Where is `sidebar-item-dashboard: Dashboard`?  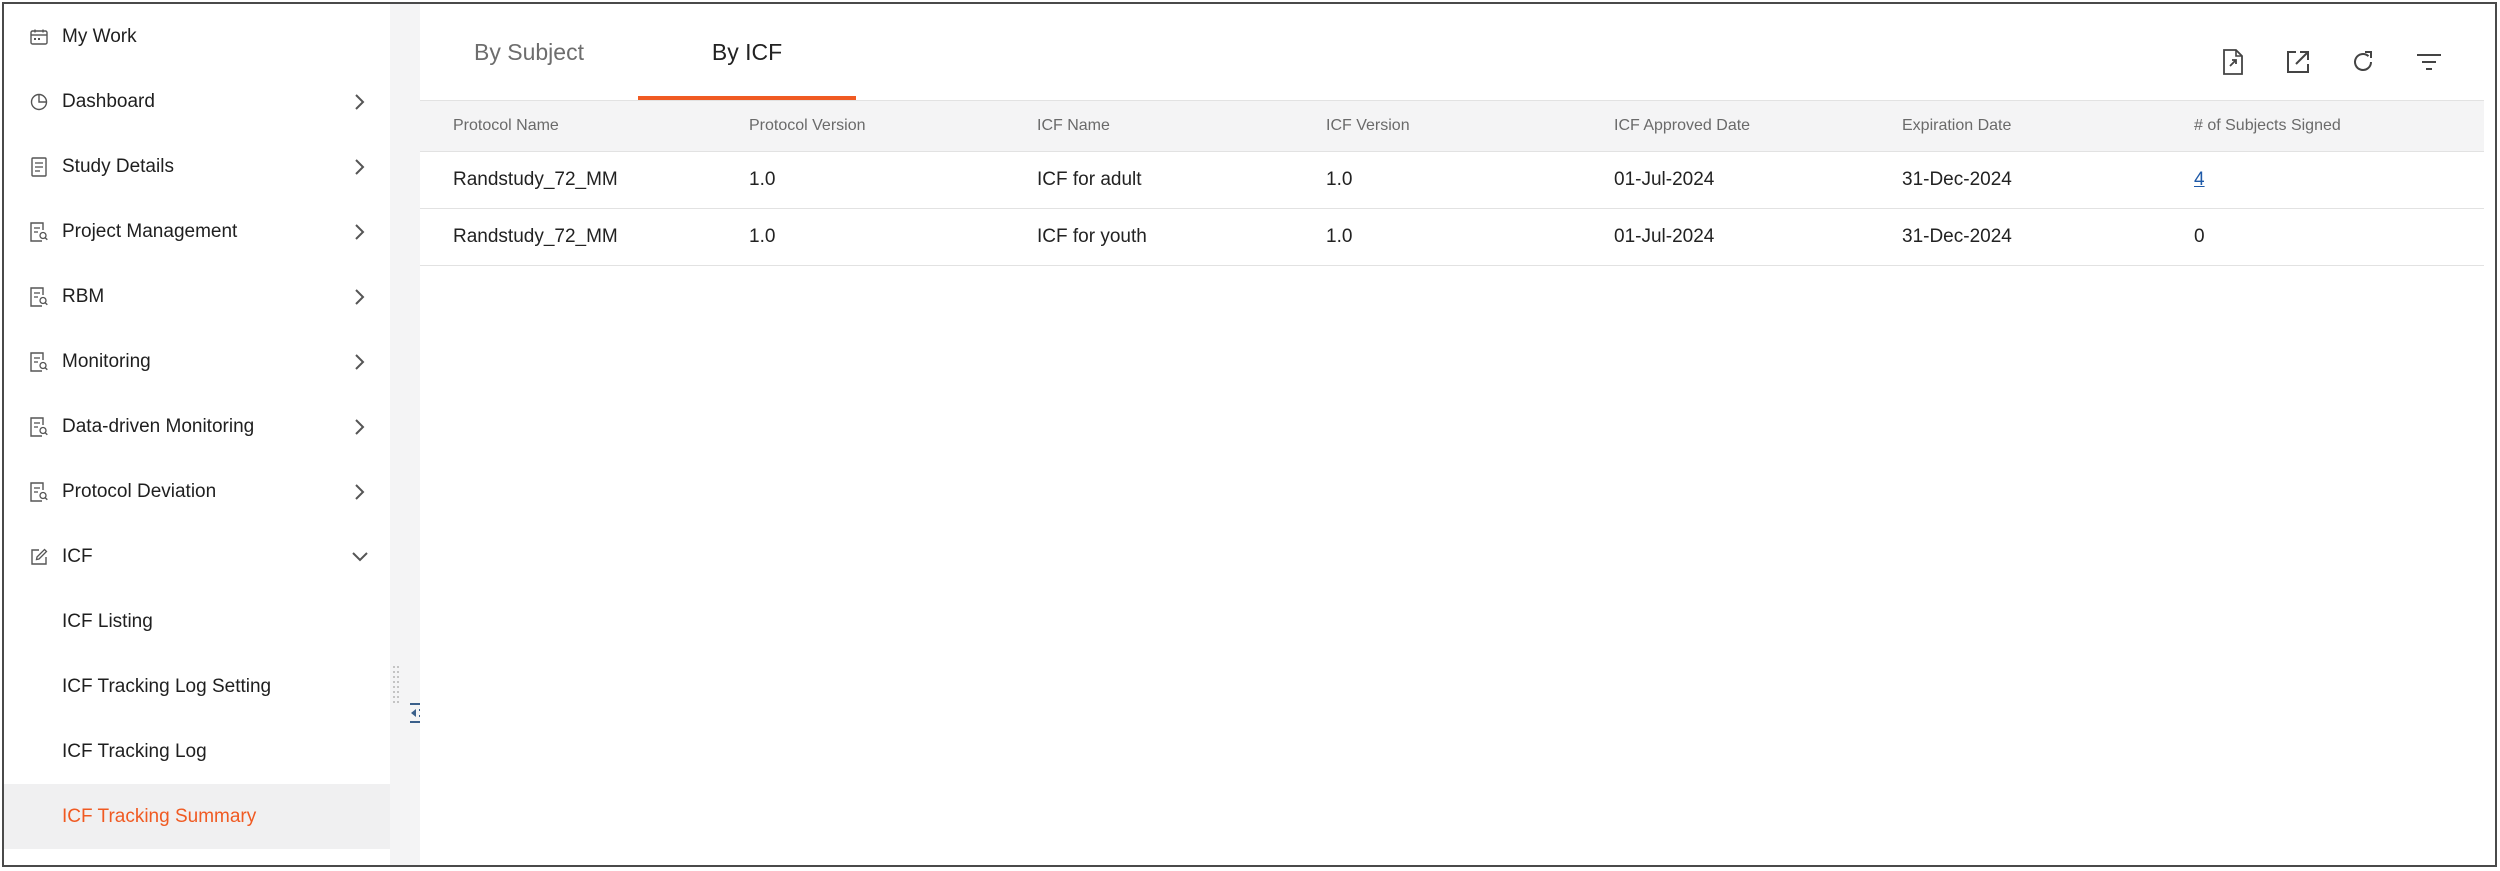 sidebar-item-dashboard: Dashboard is located at coordinates (197, 101).